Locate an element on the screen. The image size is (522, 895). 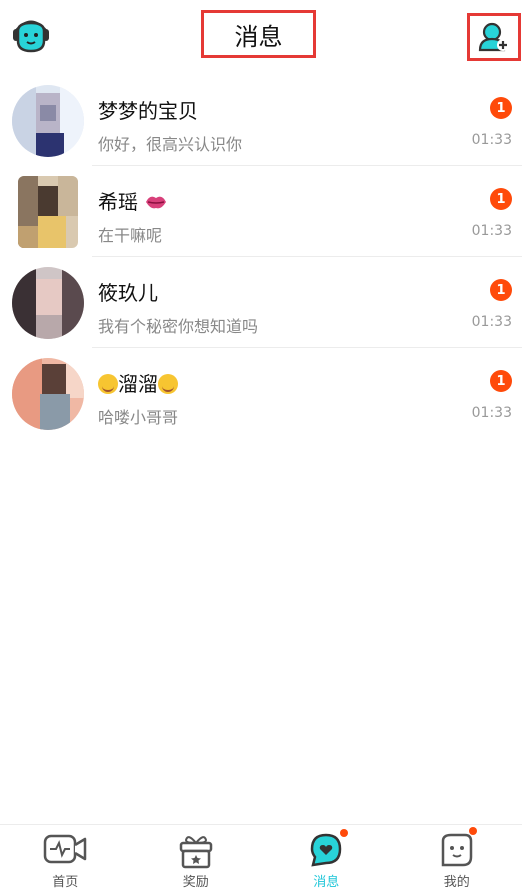
tab-label: 消息 is located at coordinates (326, 882).